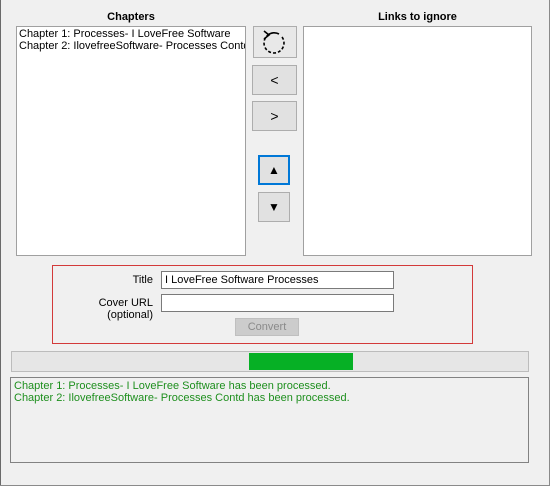  I want to click on window-left-edge, so click(0, 243).